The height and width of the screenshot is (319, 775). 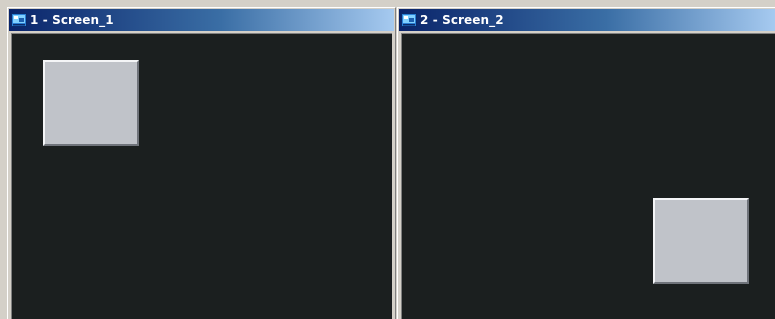 I want to click on window-title: 2 - Screen_2, so click(x=462, y=20).